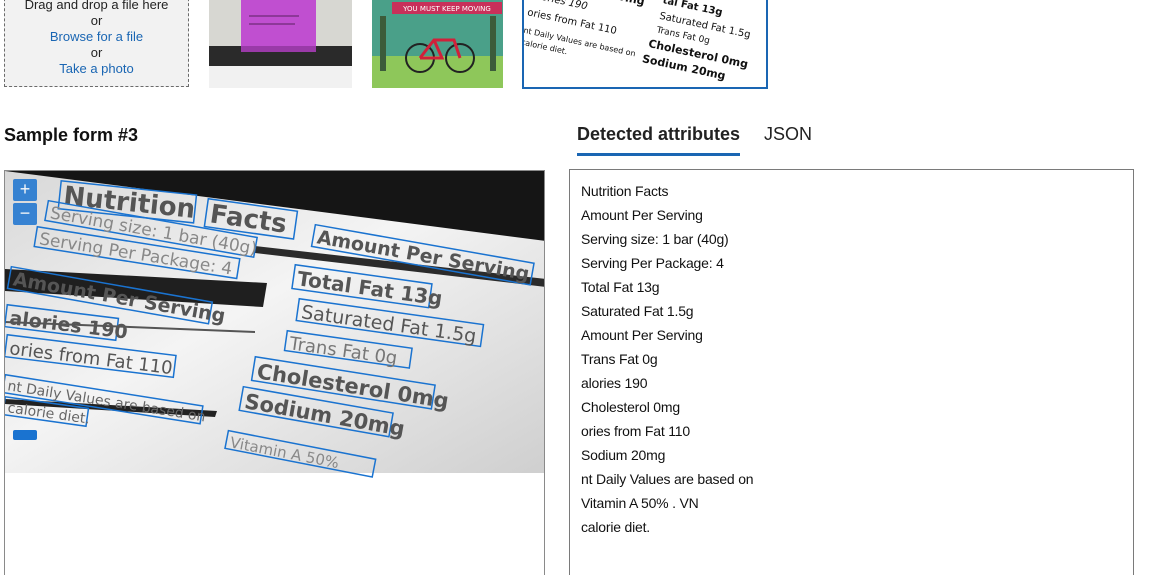 This screenshot has width=1150, height=575. What do you see at coordinates (25, 435) in the screenshot?
I see `zoom-slider-handle` at bounding box center [25, 435].